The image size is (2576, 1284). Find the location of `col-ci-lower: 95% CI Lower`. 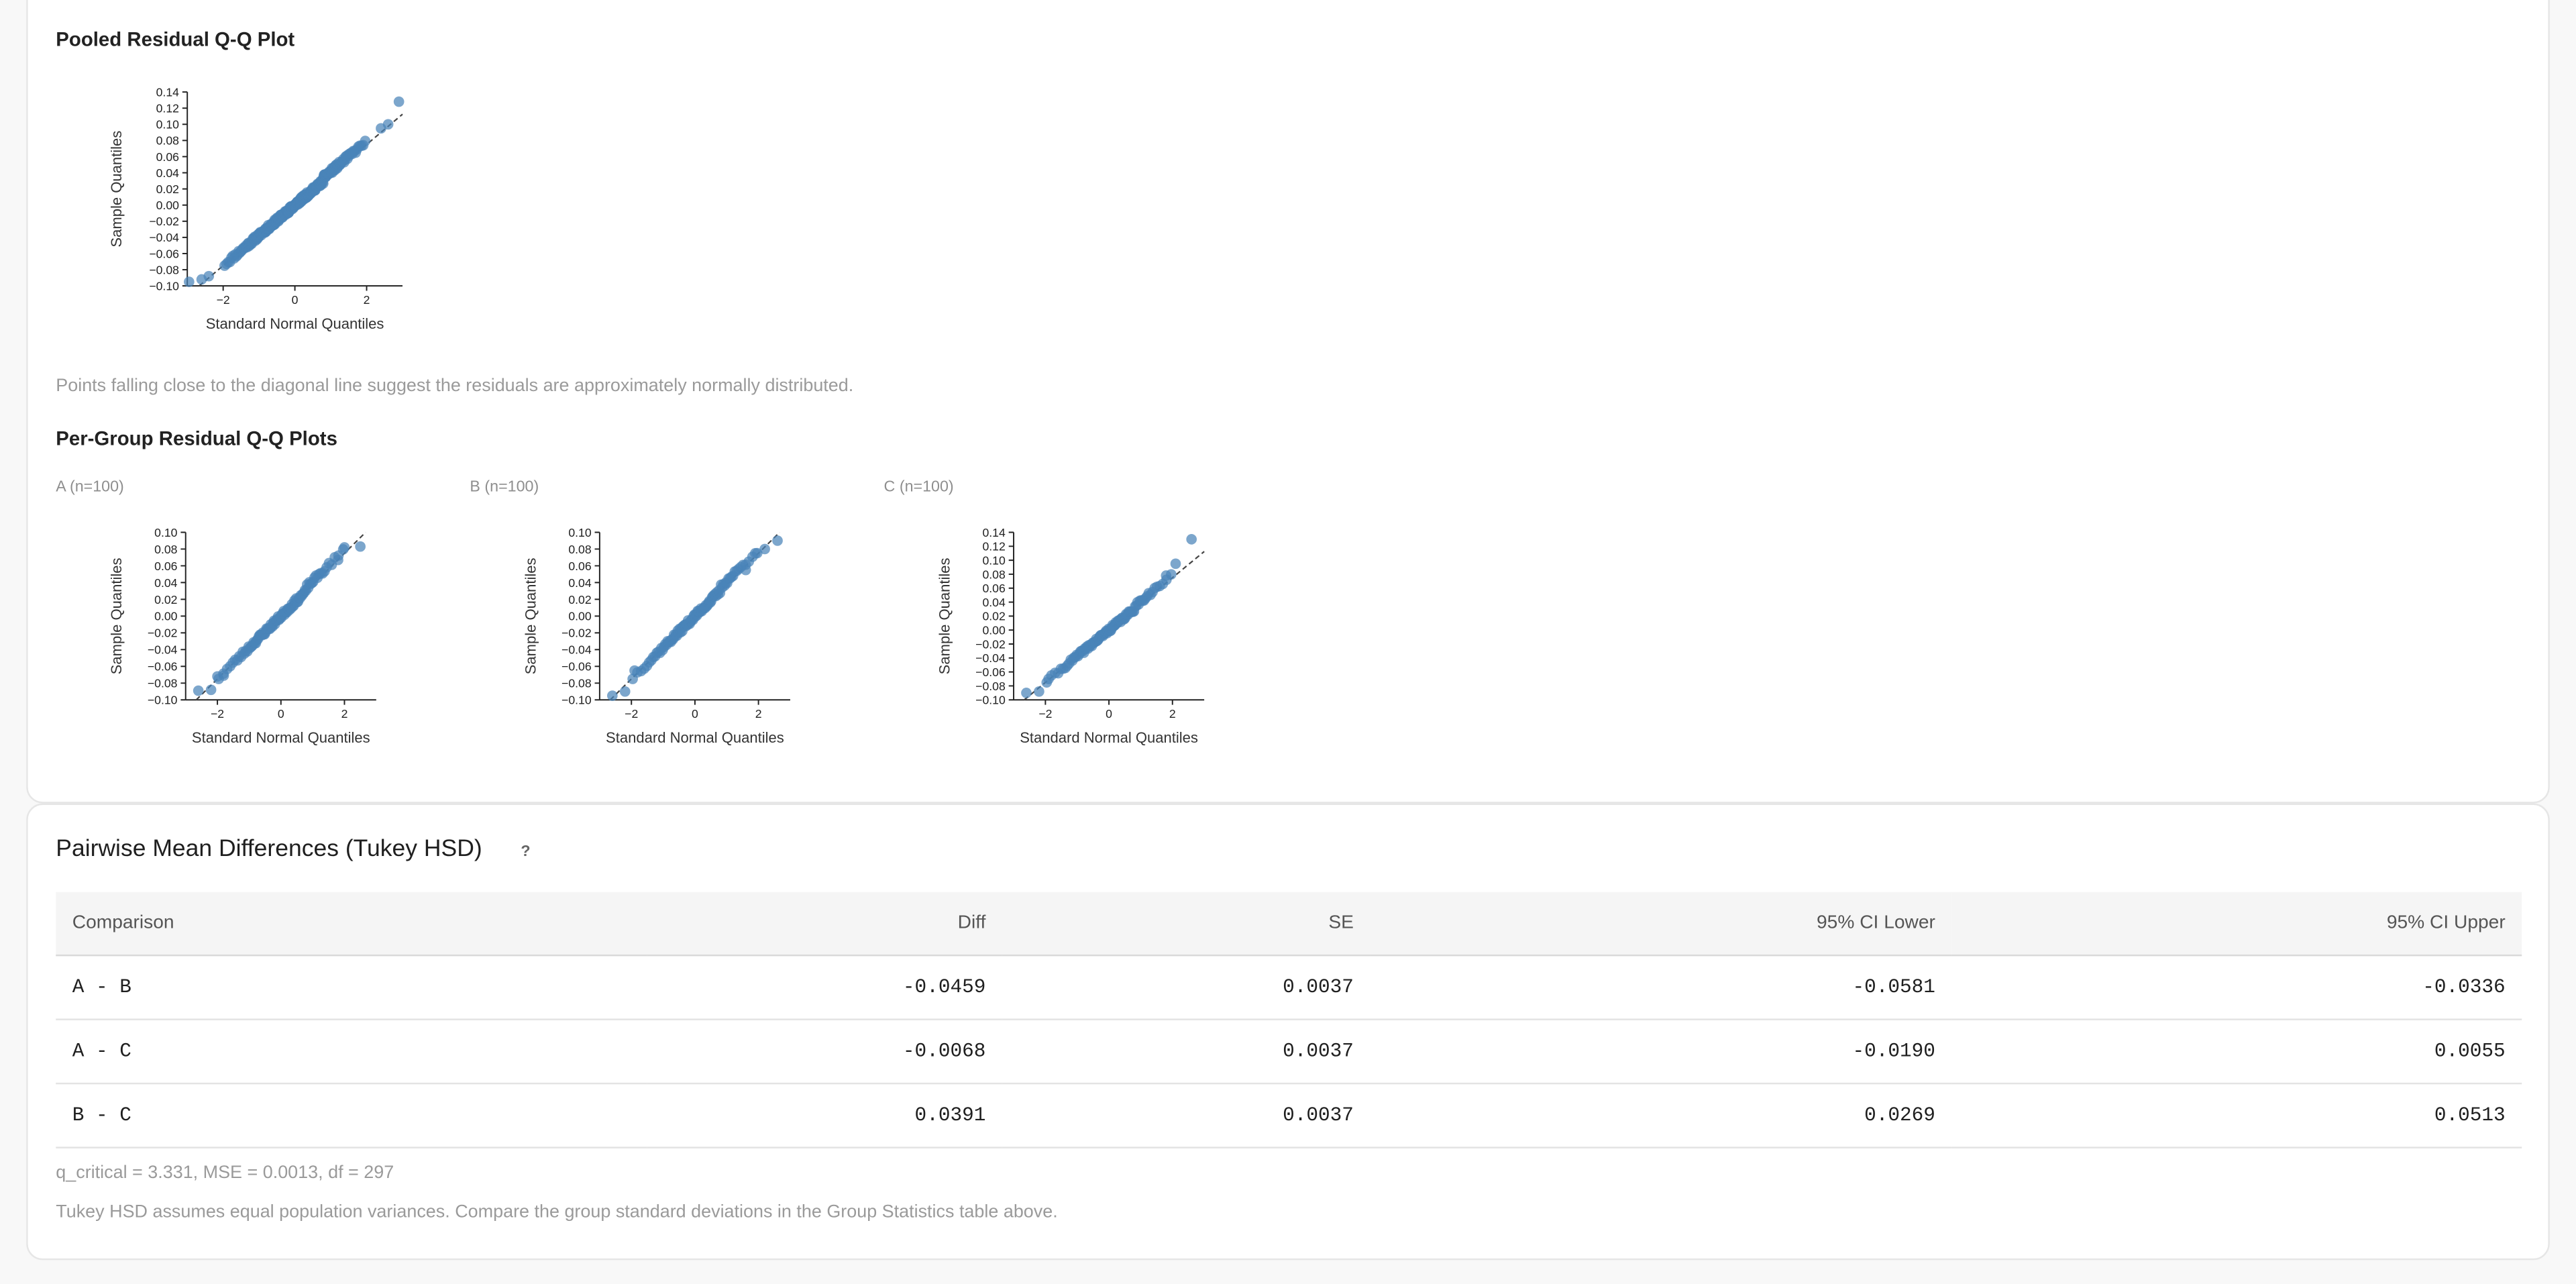

col-ci-lower: 95% CI Lower is located at coordinates (1661, 924).